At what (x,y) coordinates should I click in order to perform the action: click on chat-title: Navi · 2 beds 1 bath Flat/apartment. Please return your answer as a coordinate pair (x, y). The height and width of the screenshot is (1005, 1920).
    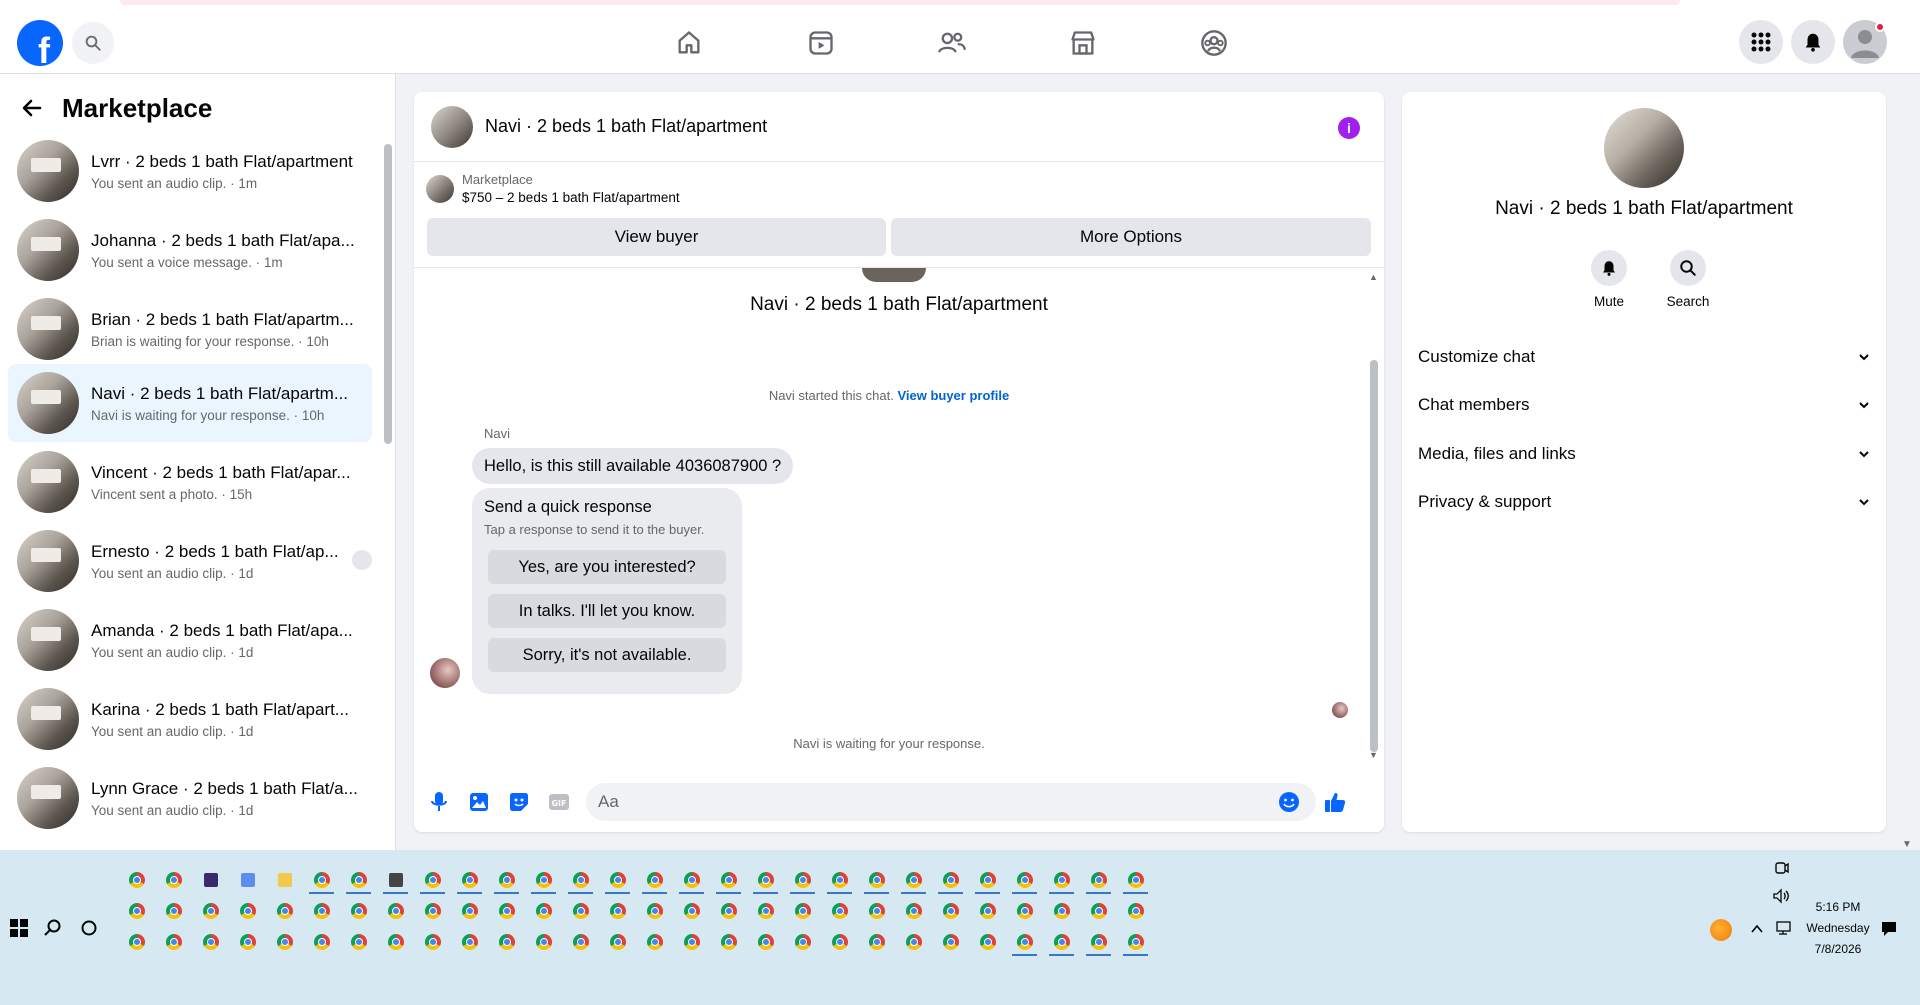
    Looking at the image, I should click on (626, 126).